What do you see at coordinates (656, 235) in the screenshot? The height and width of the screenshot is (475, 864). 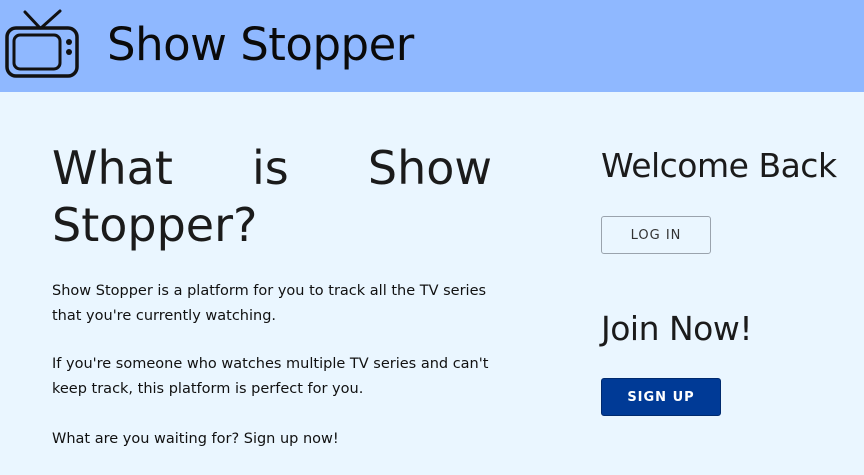 I see `login-button: LOG IN` at bounding box center [656, 235].